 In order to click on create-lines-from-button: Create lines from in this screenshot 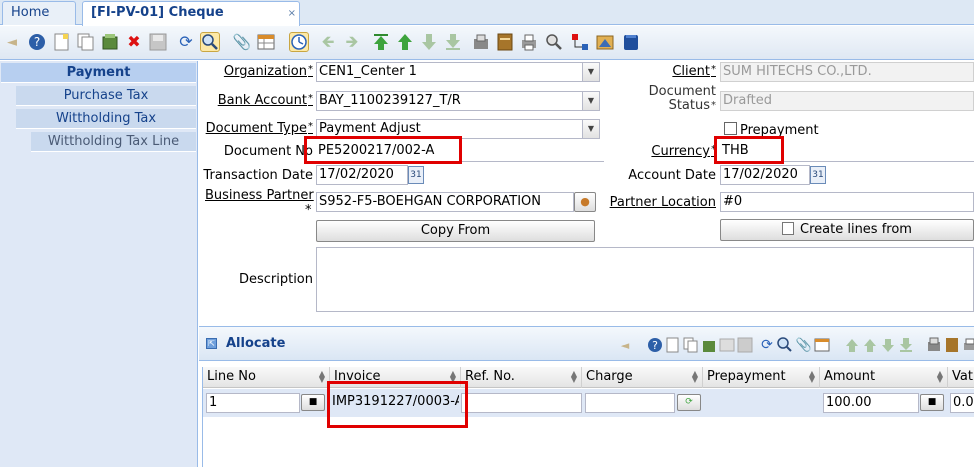, I will do `click(847, 230)`.